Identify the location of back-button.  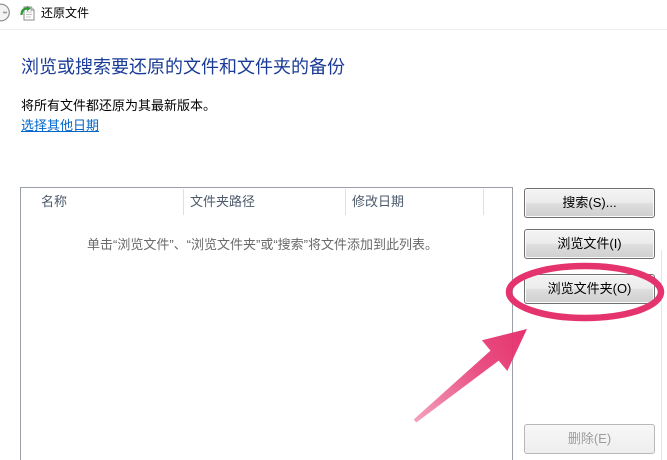
(5, 12).